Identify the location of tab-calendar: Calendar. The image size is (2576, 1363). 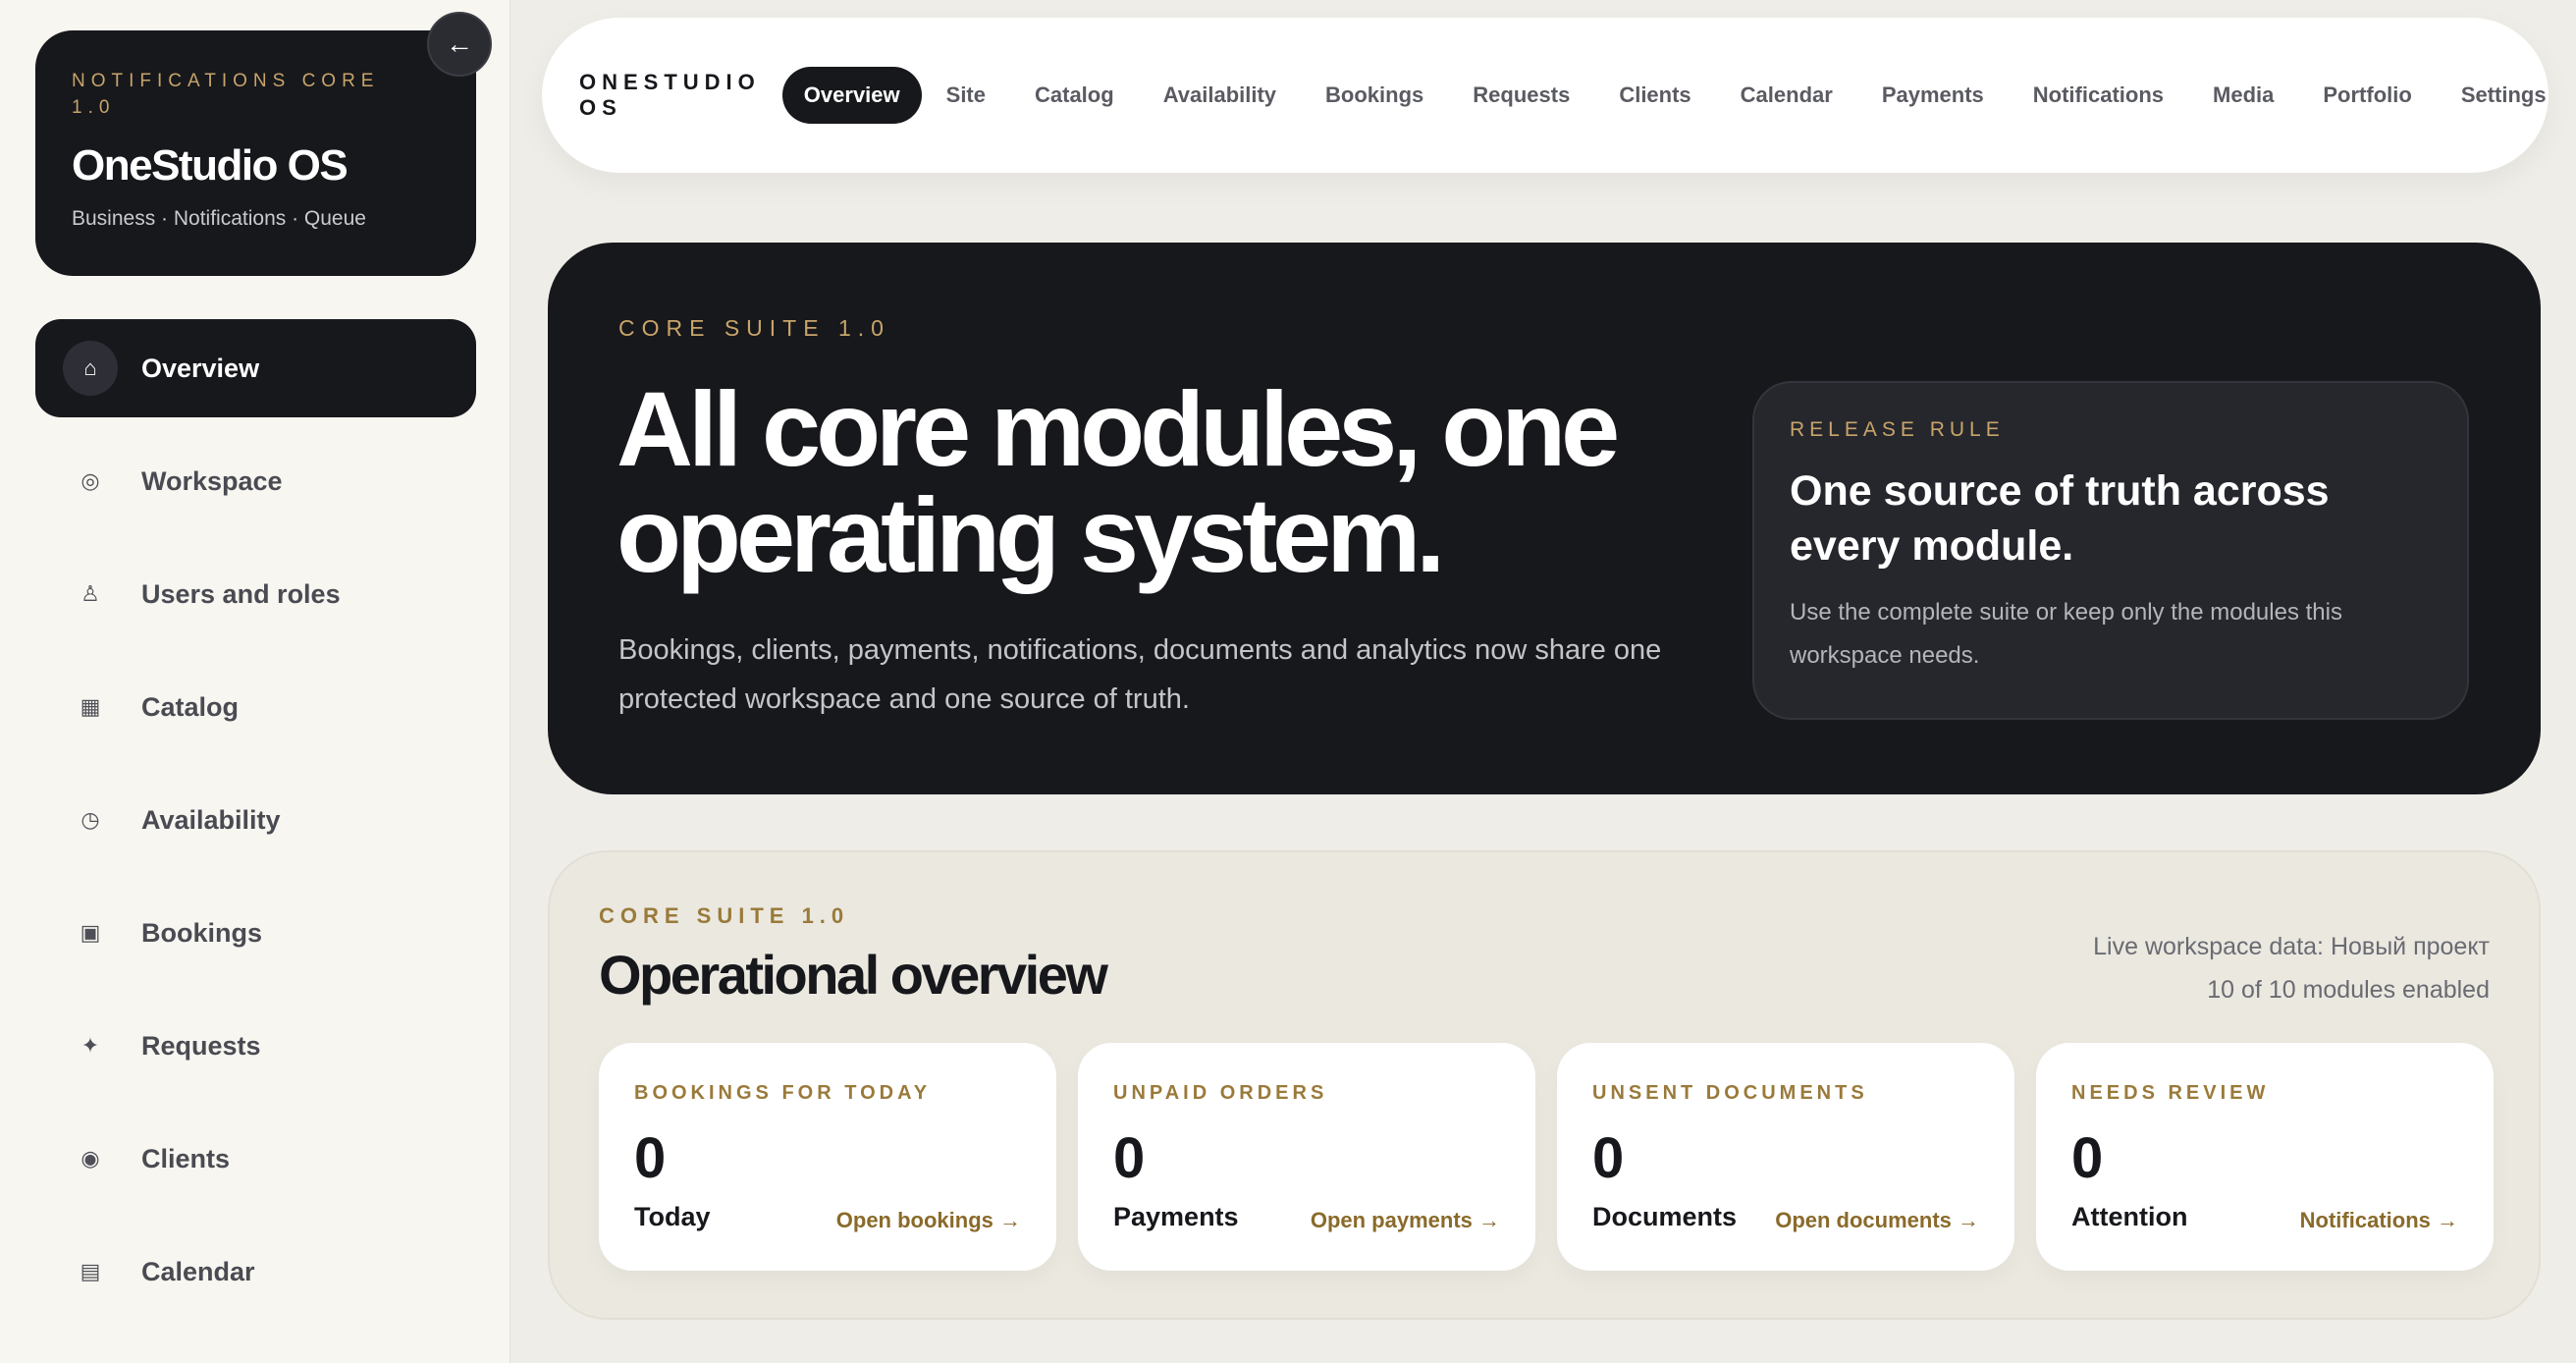
(1786, 95).